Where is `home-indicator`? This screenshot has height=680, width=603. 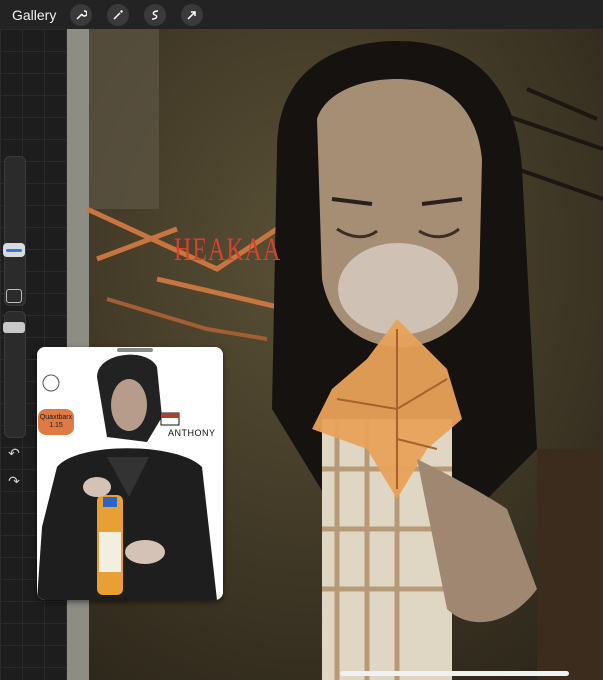 home-indicator is located at coordinates (454, 673).